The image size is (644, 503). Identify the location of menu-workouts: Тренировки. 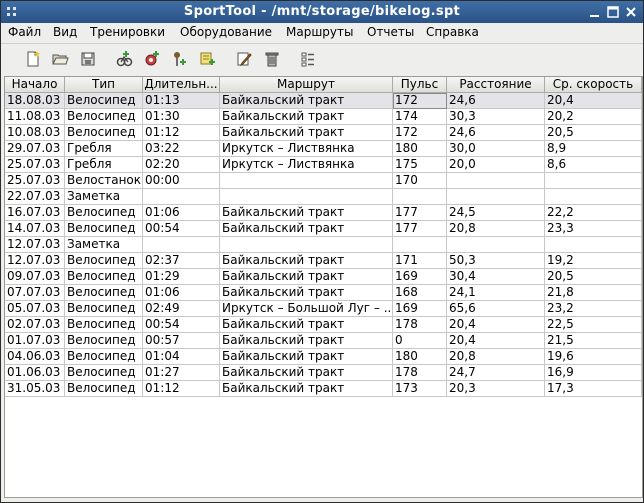
(127, 32).